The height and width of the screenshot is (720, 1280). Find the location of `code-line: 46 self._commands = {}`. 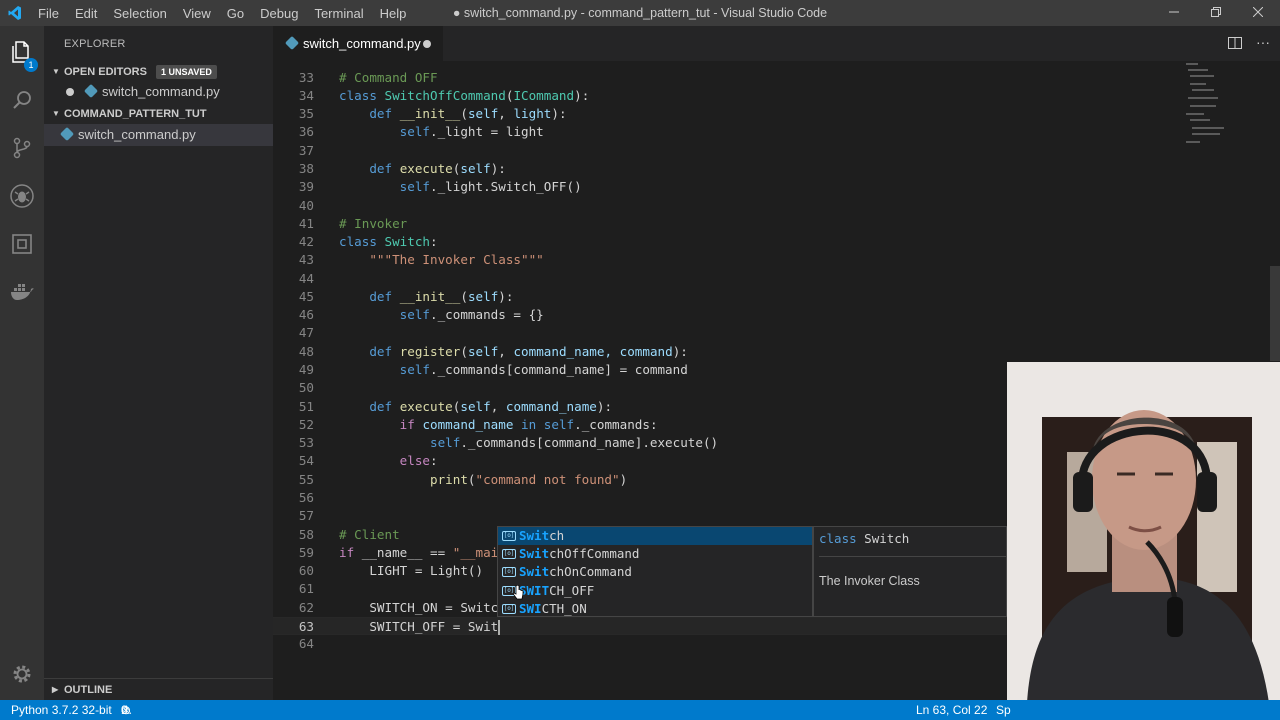

code-line: 46 self._commands = {} is located at coordinates (776, 315).